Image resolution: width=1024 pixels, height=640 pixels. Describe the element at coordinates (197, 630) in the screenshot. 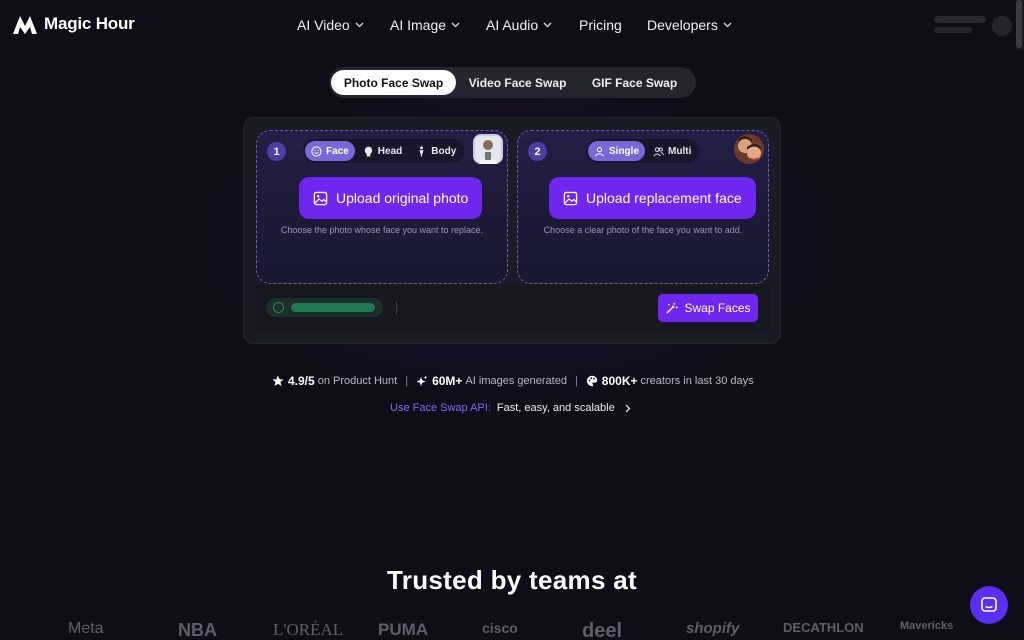

I see `nba-logo: NBA` at that location.